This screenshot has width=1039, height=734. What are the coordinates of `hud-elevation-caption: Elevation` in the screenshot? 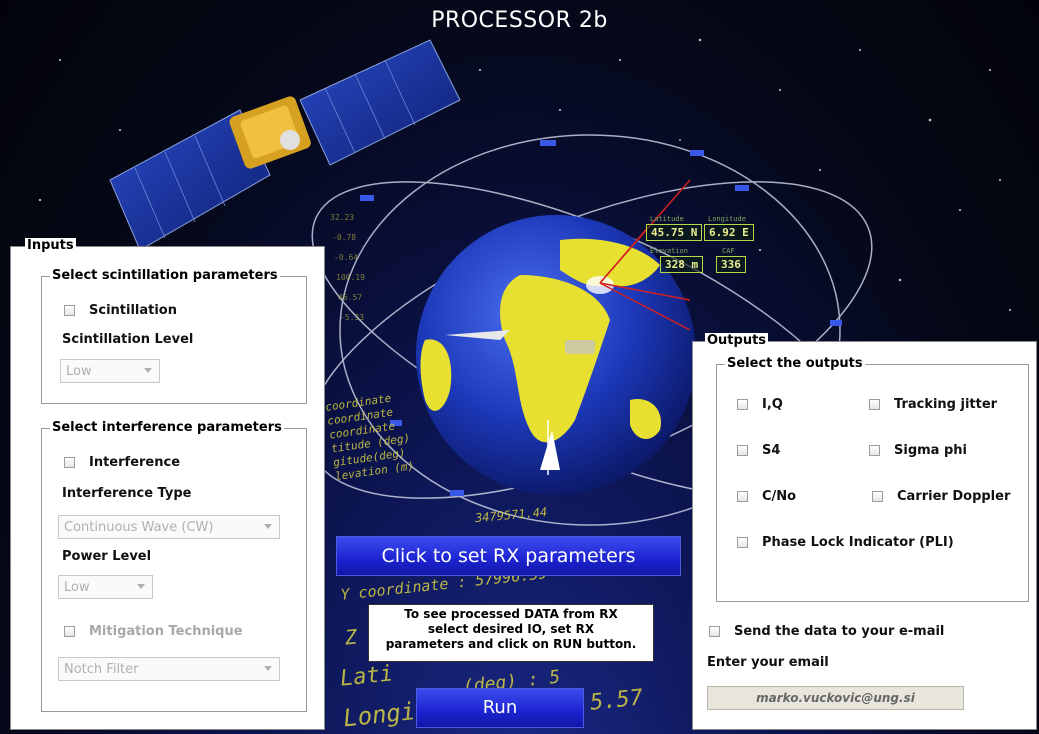 It's located at (669, 251).